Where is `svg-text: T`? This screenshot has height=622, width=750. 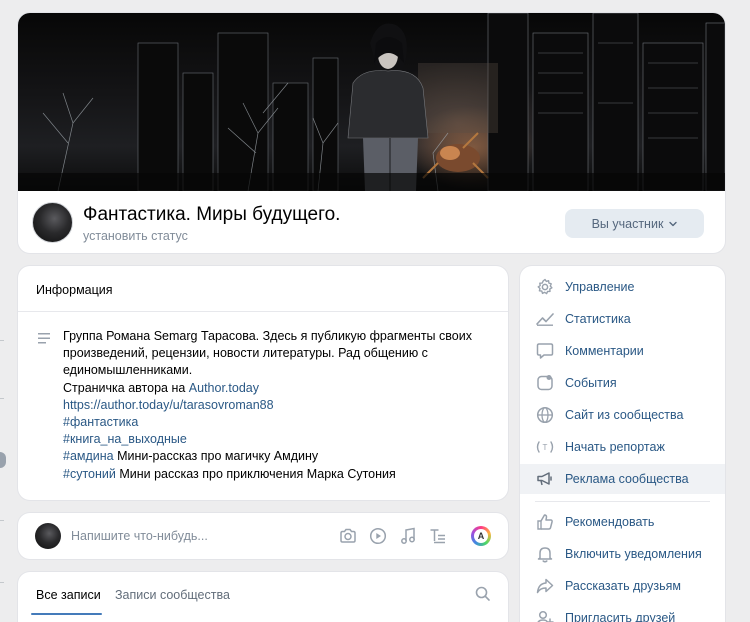
svg-text: T is located at coordinates (545, 447).